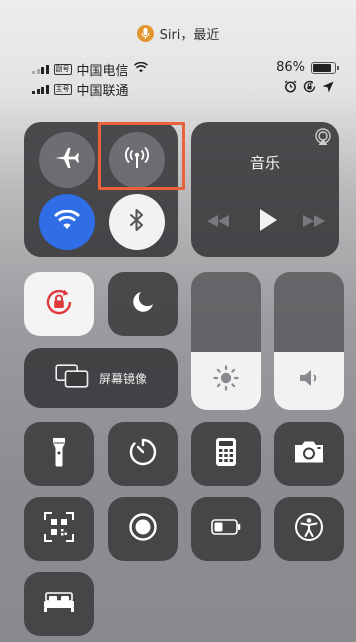 The height and width of the screenshot is (642, 356). I want to click on flashlight-button, so click(59, 454).